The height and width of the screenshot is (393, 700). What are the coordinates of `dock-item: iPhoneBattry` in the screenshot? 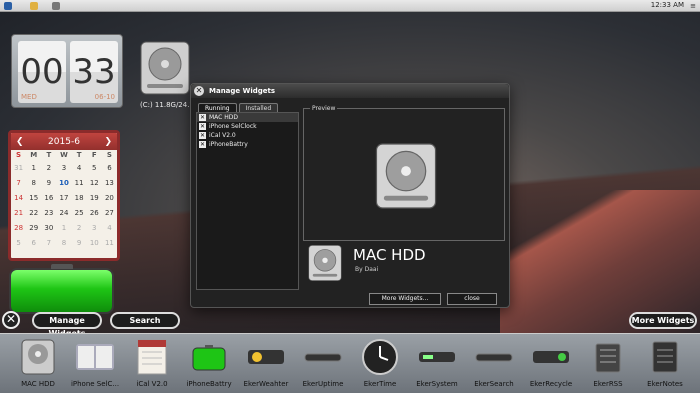 It's located at (209, 365).